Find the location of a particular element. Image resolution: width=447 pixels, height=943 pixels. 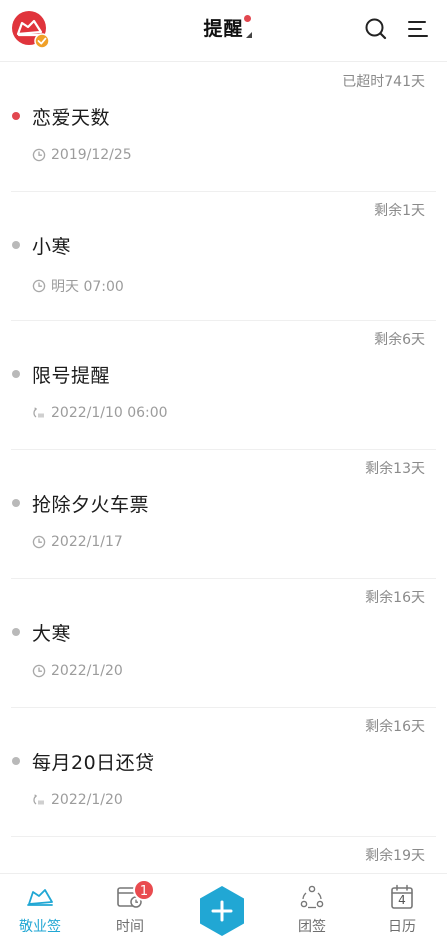

reminder-name: 每月20日还贷 is located at coordinates (93, 763).